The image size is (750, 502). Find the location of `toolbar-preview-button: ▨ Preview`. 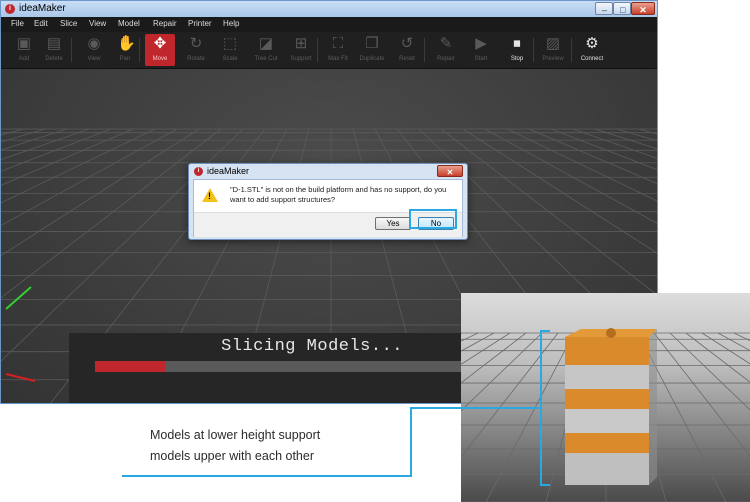

toolbar-preview-button: ▨ Preview is located at coordinates (553, 50).